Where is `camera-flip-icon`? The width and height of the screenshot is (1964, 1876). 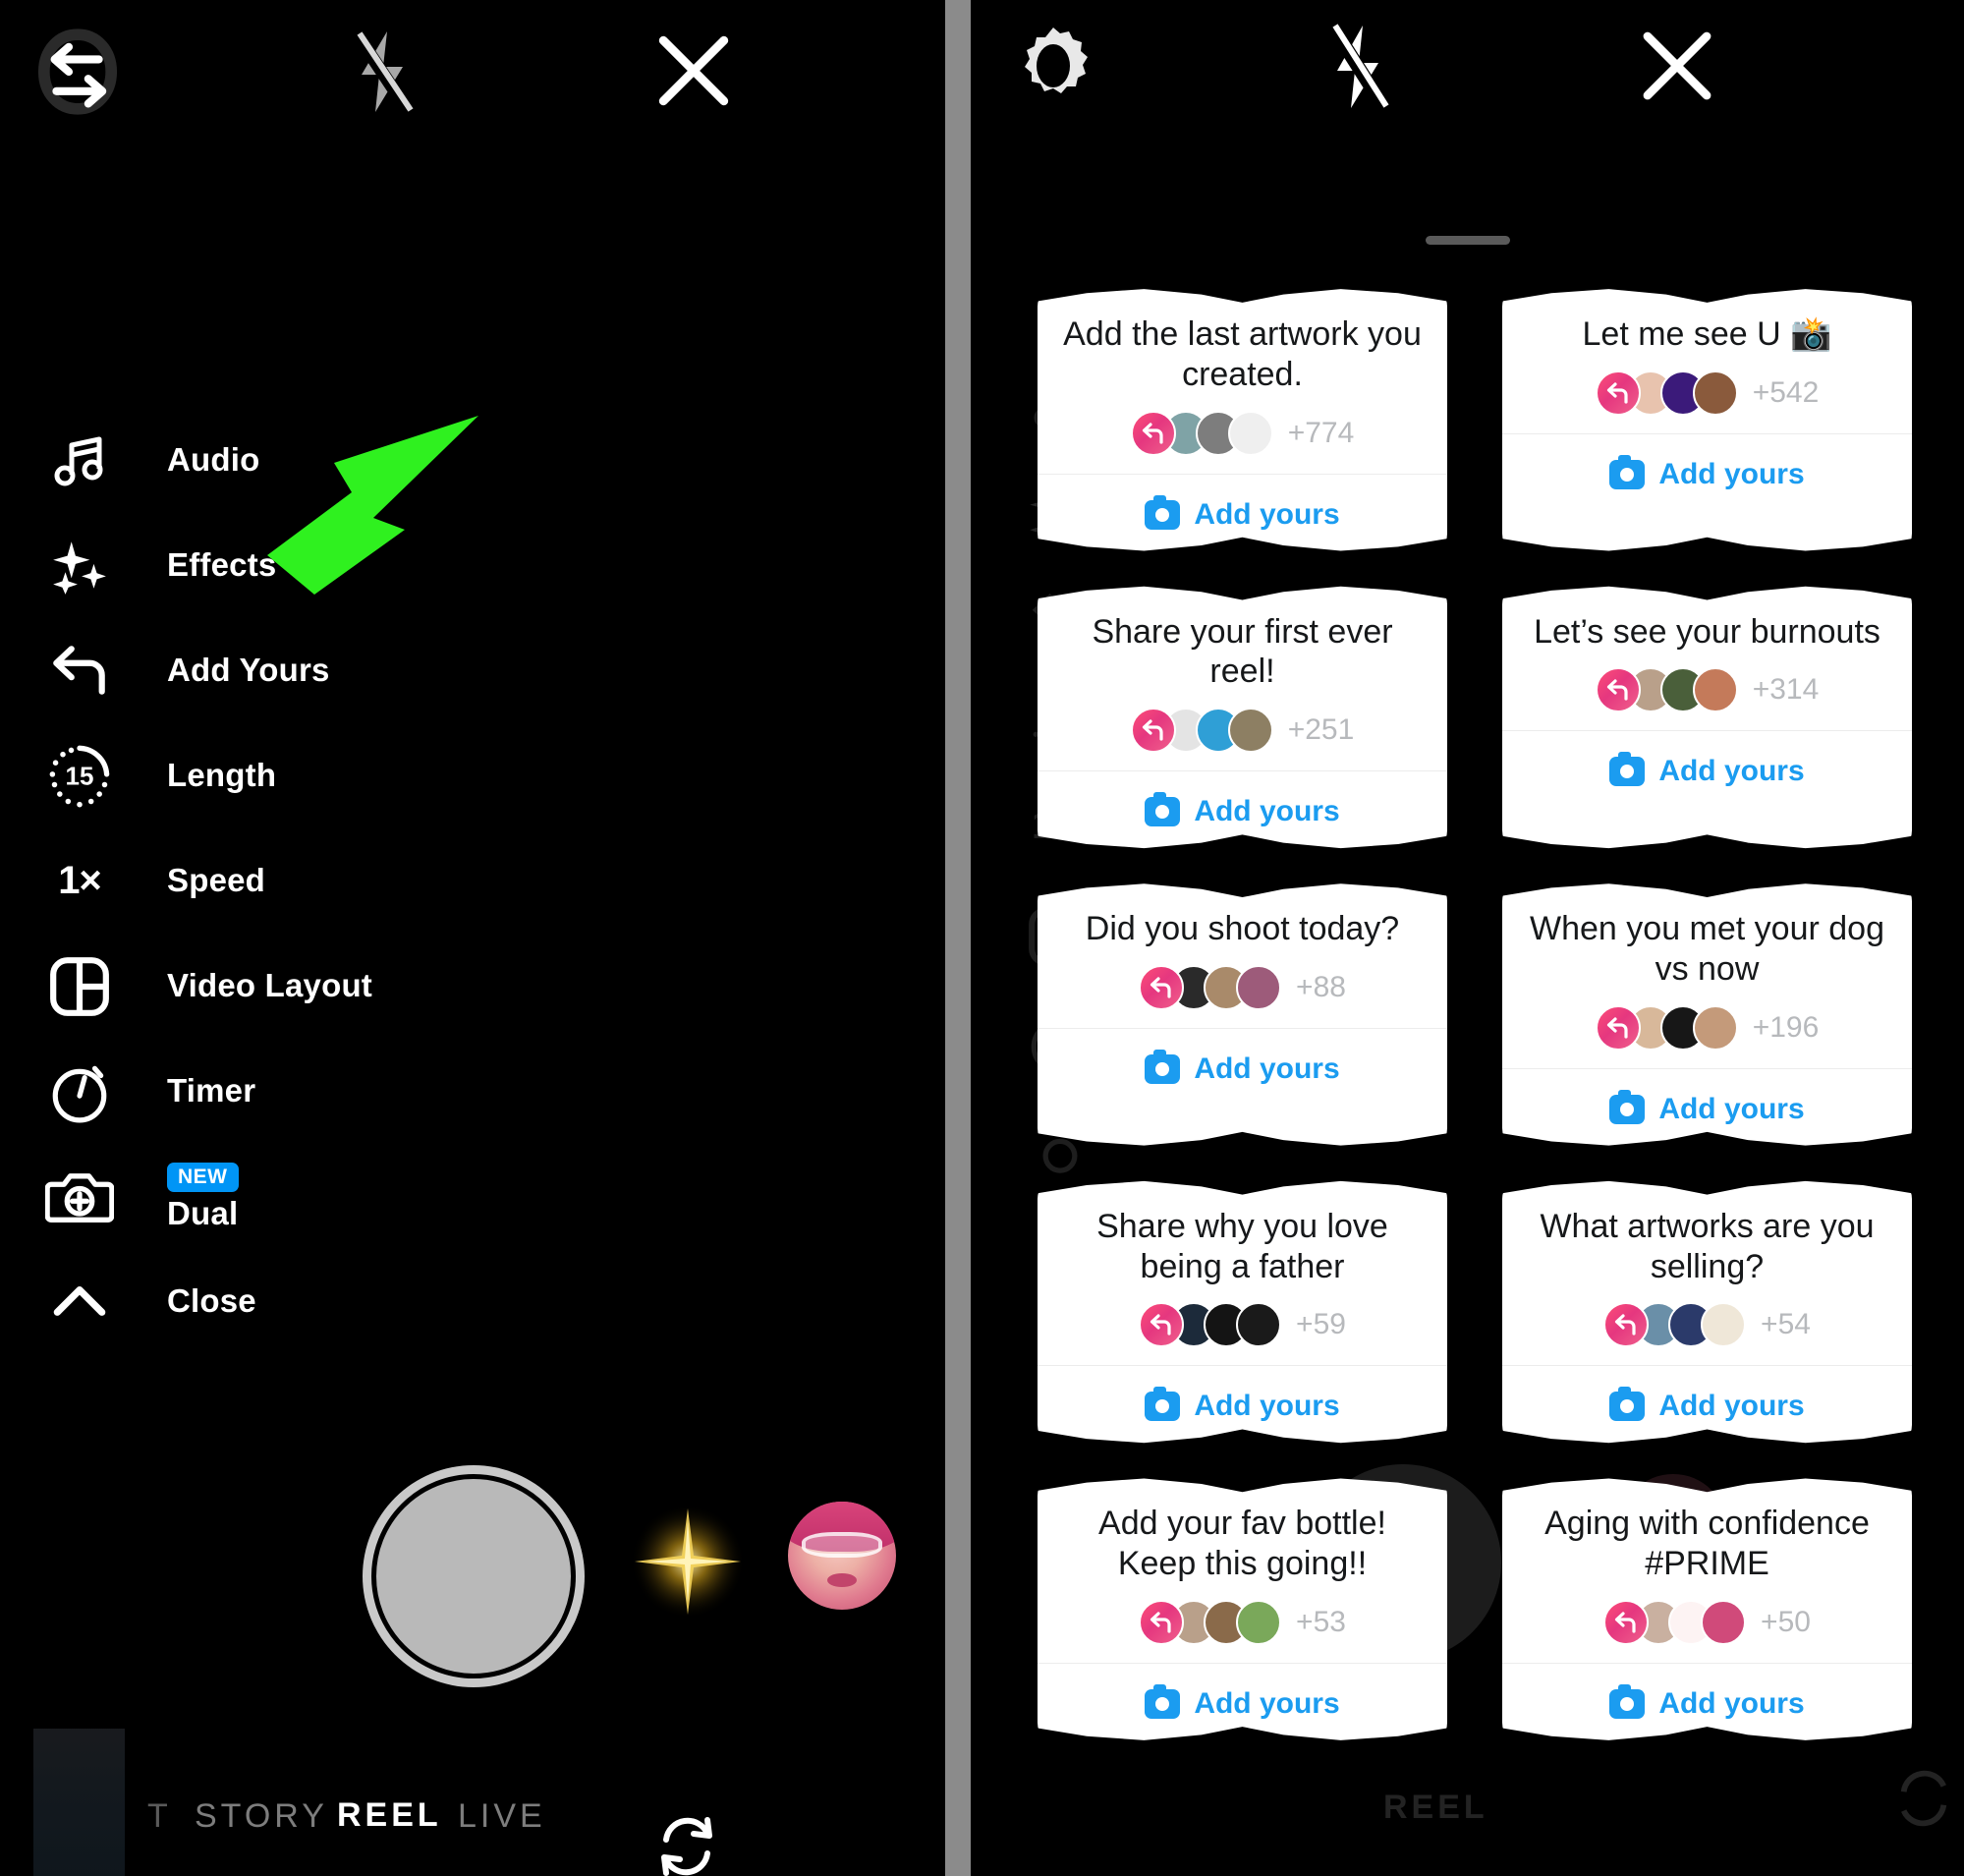
camera-flip-icon is located at coordinates (78, 72).